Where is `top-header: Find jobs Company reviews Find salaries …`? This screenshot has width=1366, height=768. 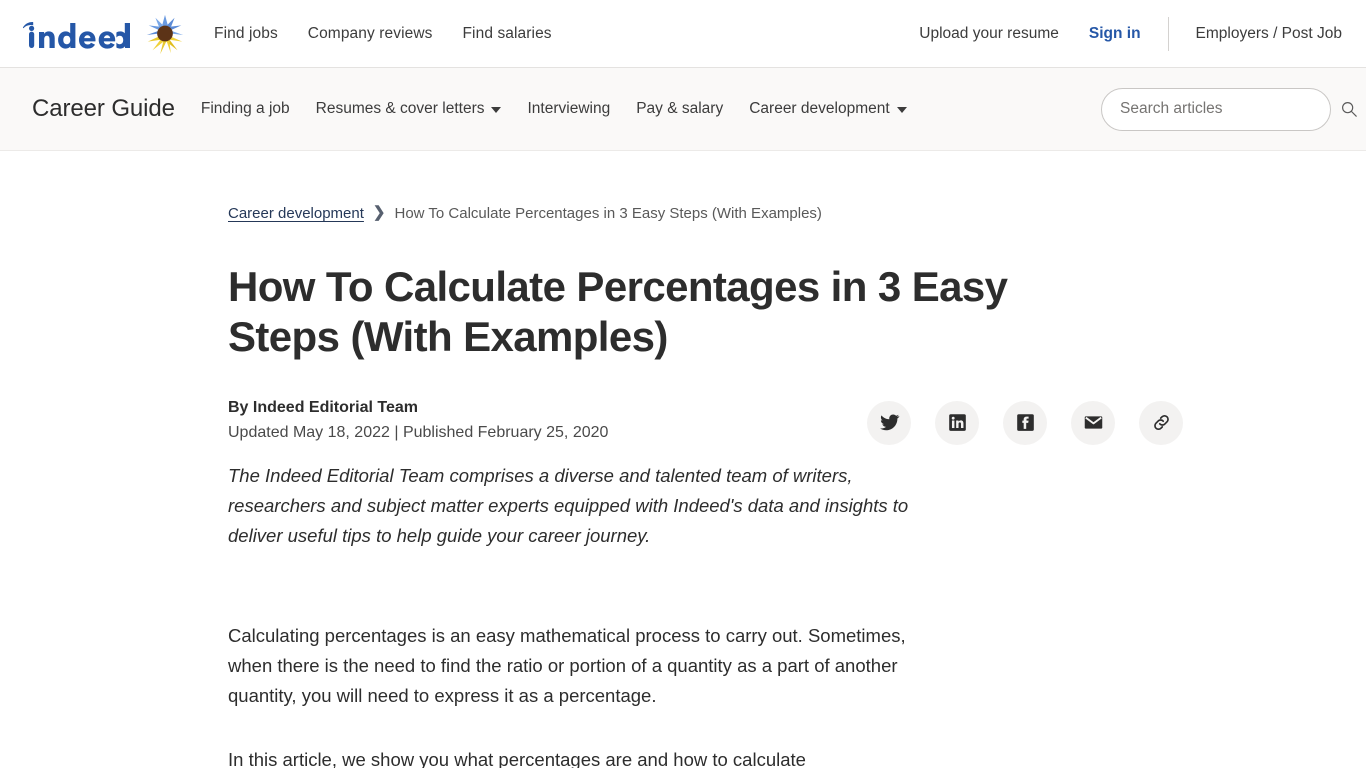
top-header: Find jobs Company reviews Find salaries … is located at coordinates (683, 34).